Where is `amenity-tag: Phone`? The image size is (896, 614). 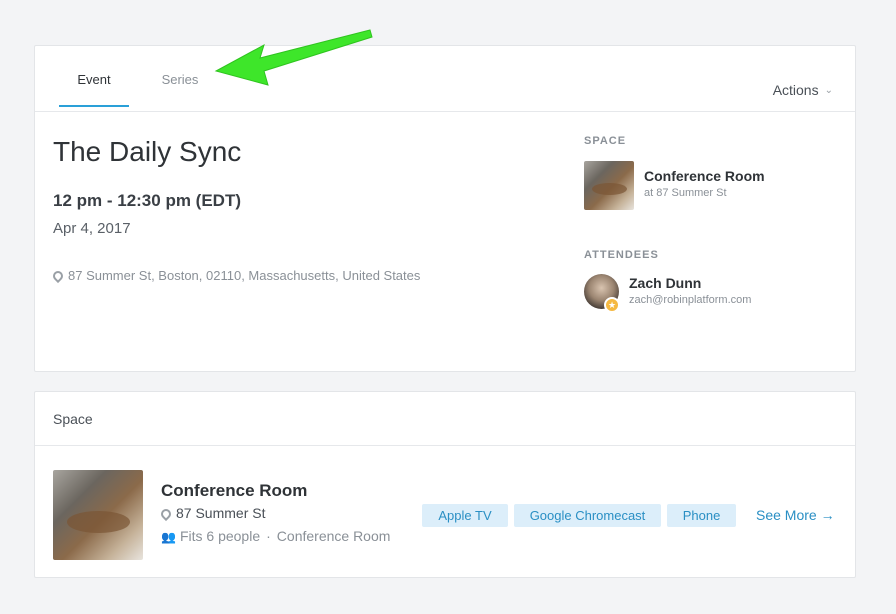
amenity-tag: Phone is located at coordinates (701, 515).